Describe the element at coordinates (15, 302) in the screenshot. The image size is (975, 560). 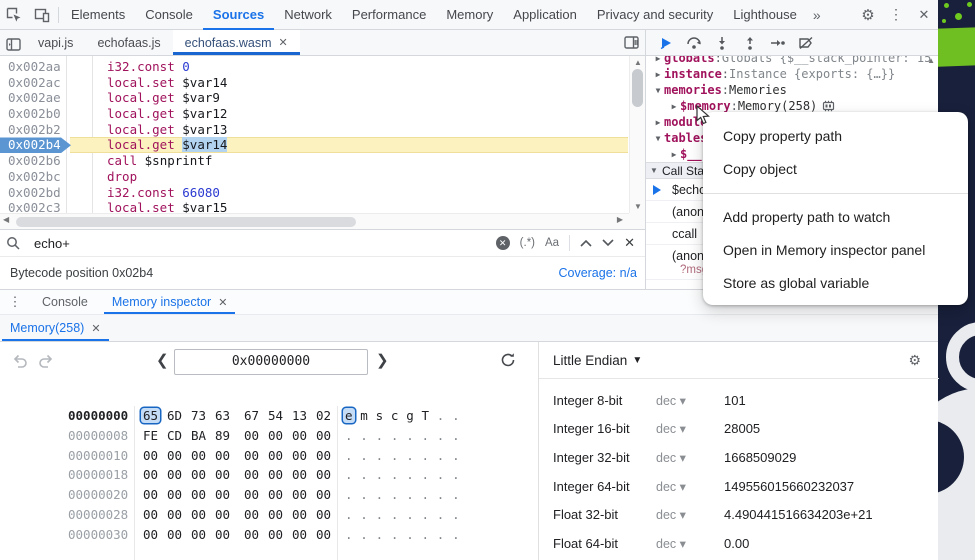
I see `drawer-kebab-menu-icon: ⋮` at that location.